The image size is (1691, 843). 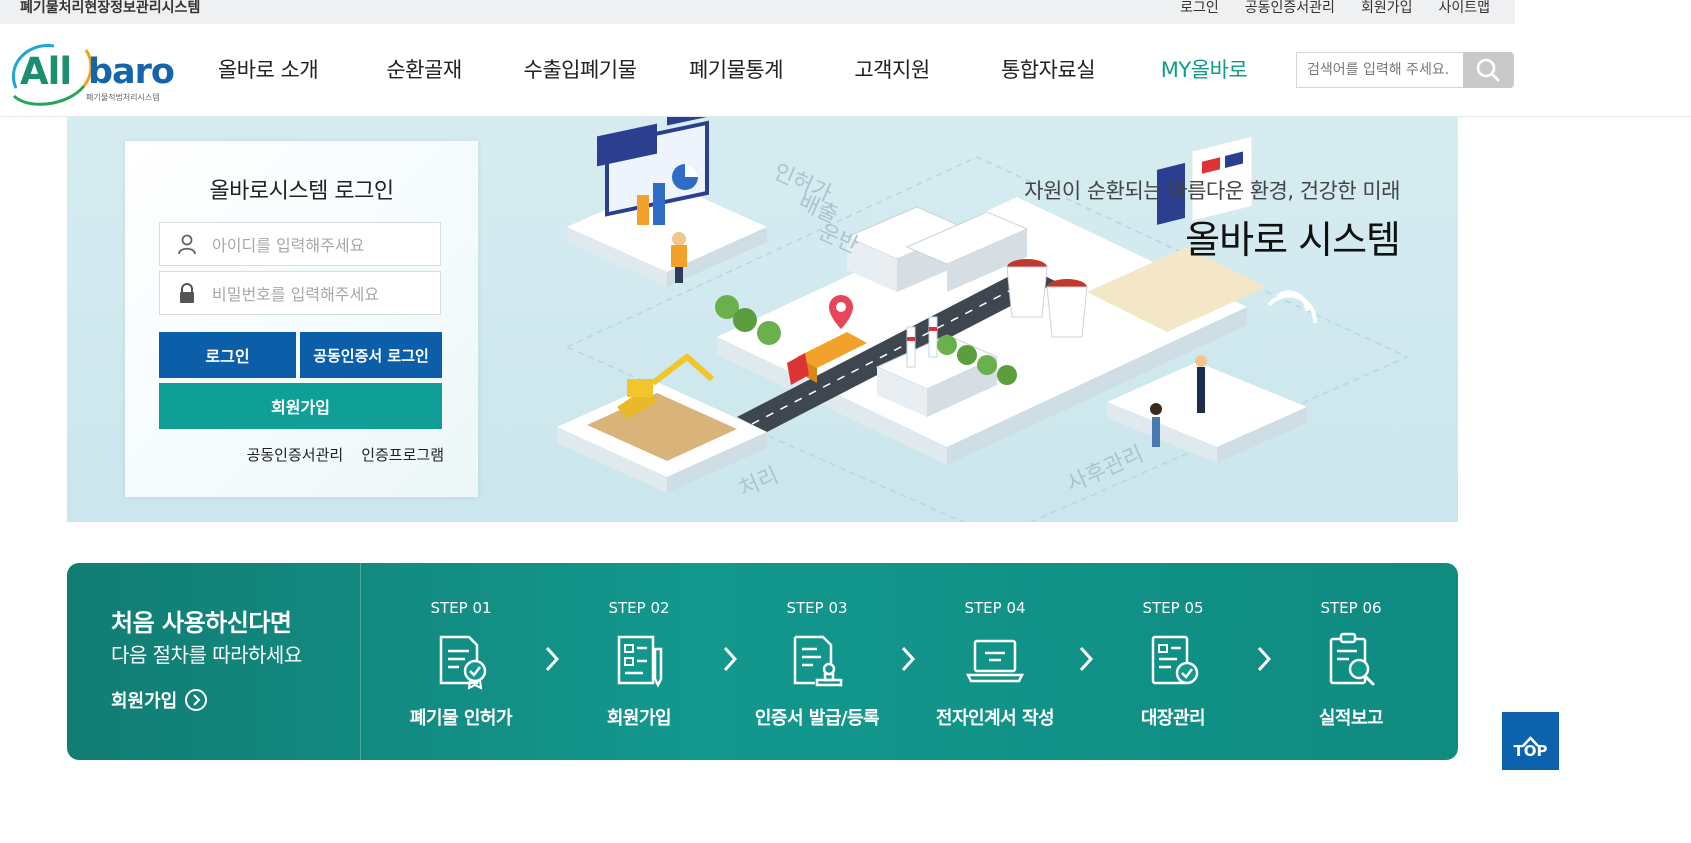 I want to click on top-utility-bar: 폐기물처리현장정보관리시스템 로그인 공동인증서관리 회원가입 사이트맵, so click(x=757, y=12).